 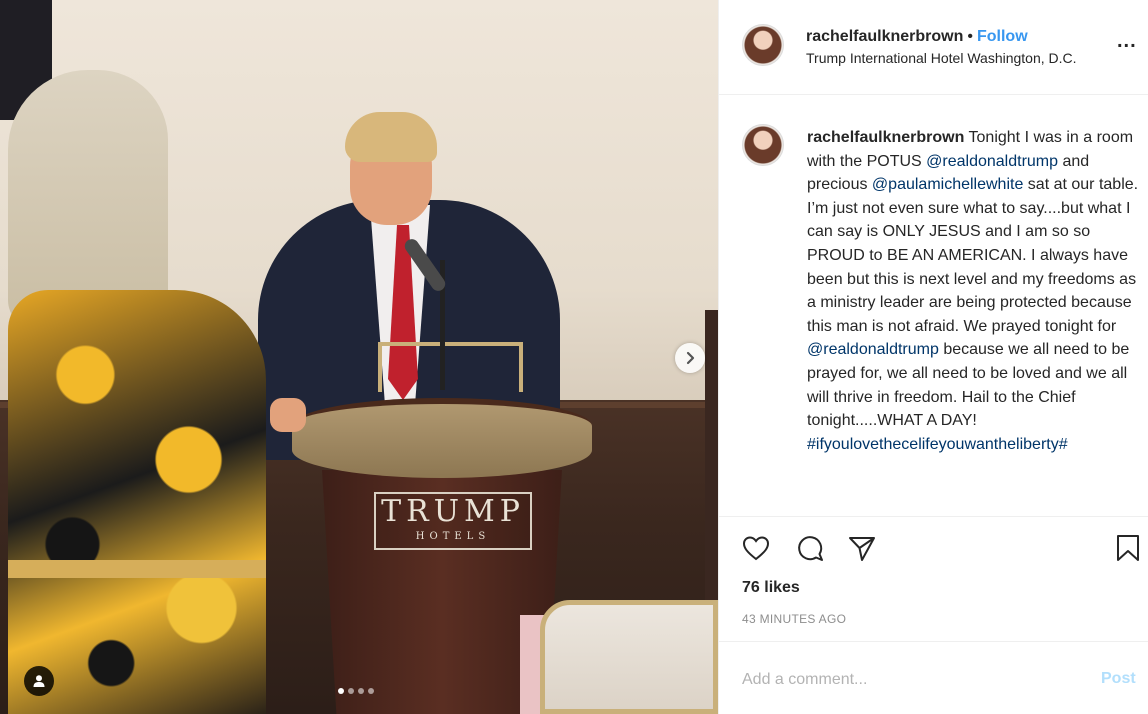 What do you see at coordinates (1118, 679) in the screenshot?
I see `post-comment-button: Post` at bounding box center [1118, 679].